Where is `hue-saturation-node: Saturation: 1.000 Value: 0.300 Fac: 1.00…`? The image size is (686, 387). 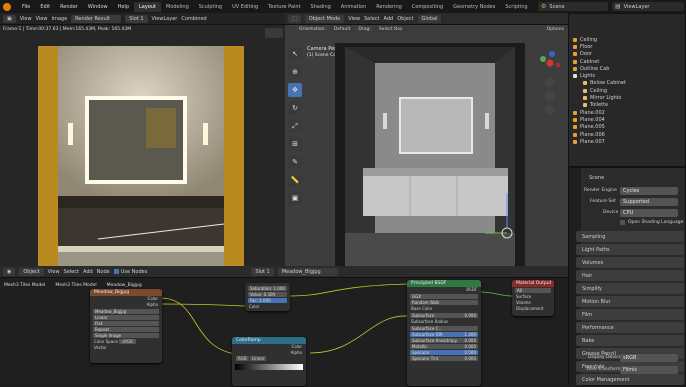 hue-saturation-node: Saturation: 1.000 Value: 0.300 Fac: 1.00… is located at coordinates (267, 297).